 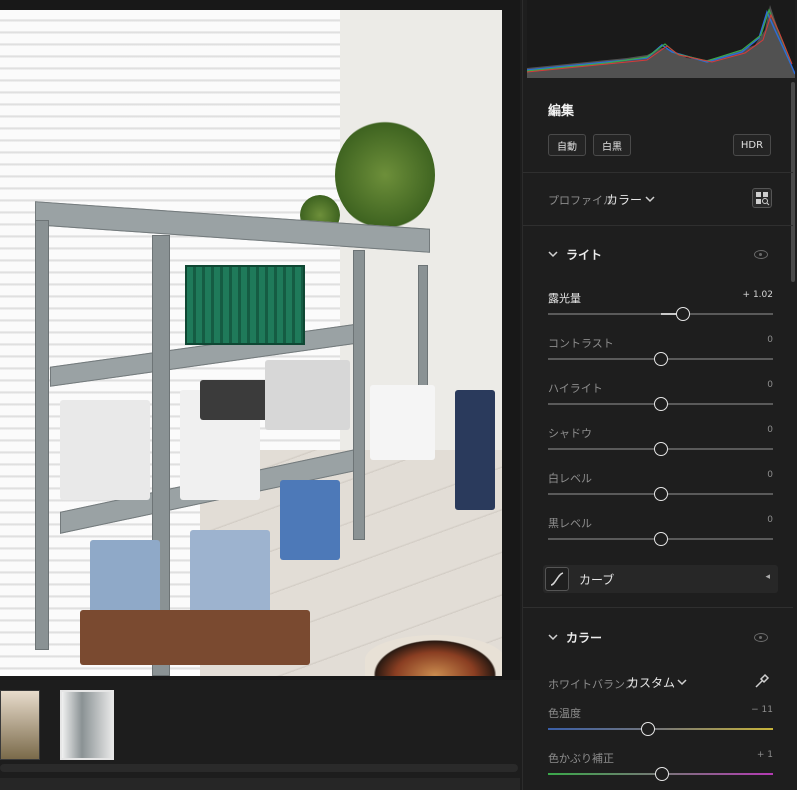 I want to click on slider-row: 色かぶり補正 + 1, so click(x=660, y=770).